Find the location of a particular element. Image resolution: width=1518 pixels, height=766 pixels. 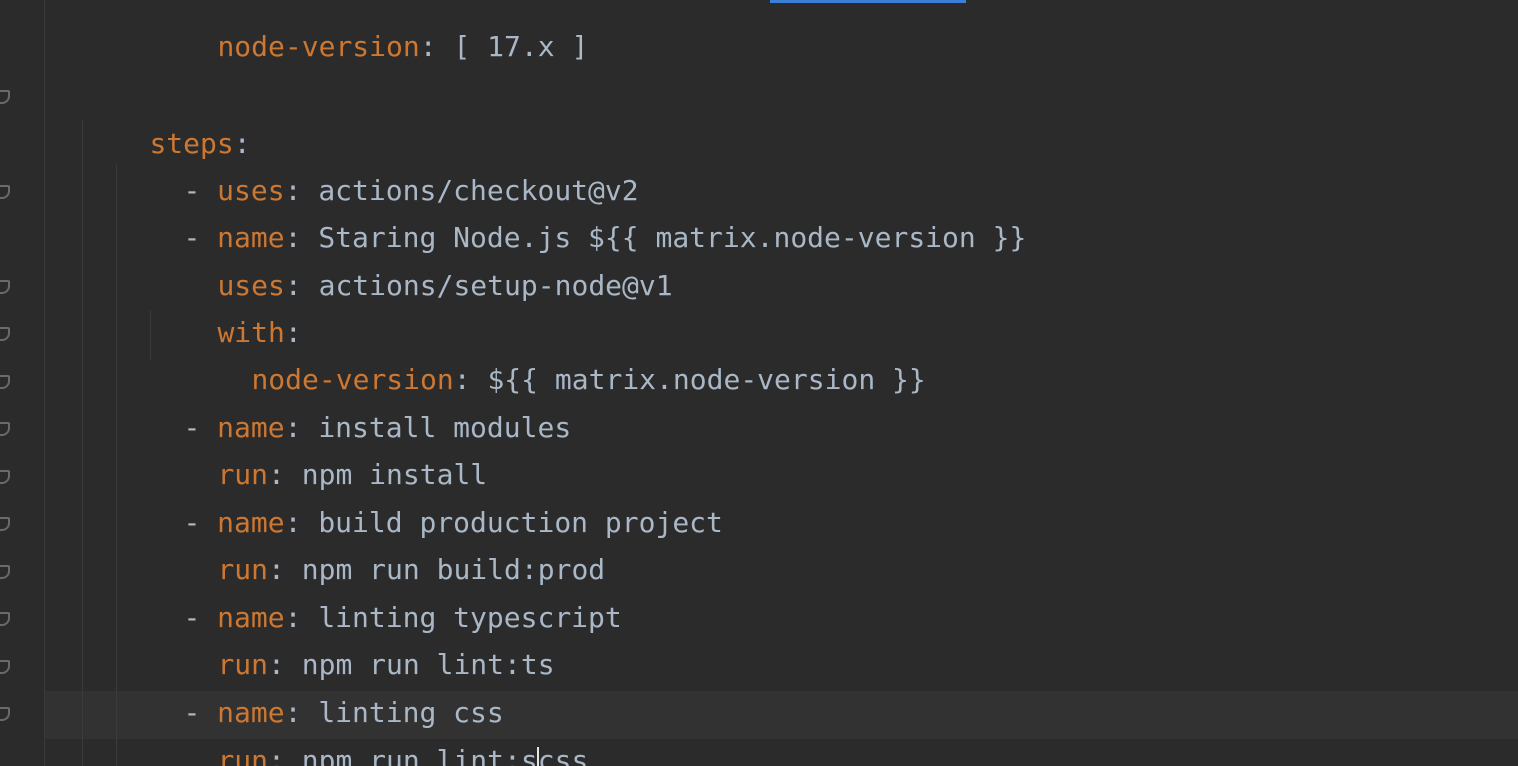

code-line: steps: is located at coordinates (166, 117).